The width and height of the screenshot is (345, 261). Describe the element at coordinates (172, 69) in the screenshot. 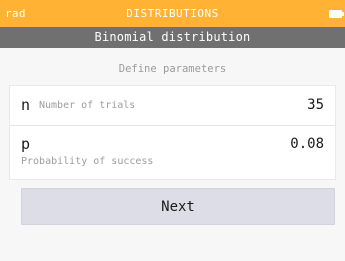

I see `section-label: Define parameters` at that location.